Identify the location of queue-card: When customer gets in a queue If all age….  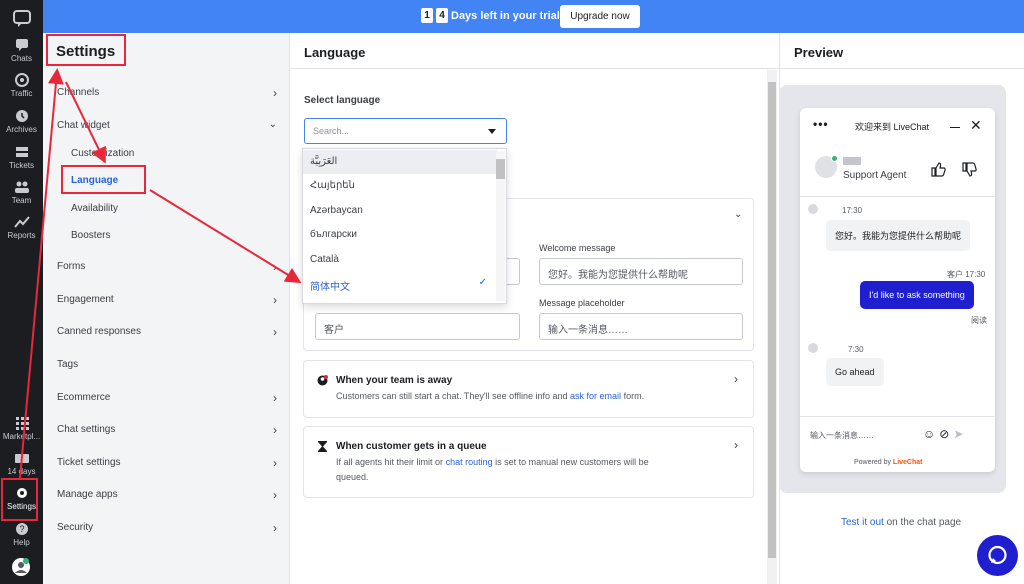
(528, 462).